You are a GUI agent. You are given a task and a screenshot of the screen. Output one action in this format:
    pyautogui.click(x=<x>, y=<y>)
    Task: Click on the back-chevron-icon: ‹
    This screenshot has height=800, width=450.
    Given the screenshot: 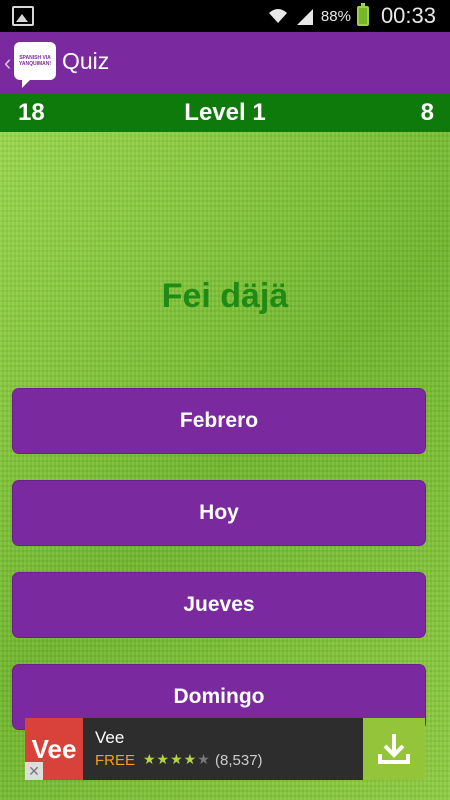 What is the action you would take?
    pyautogui.click(x=7, y=63)
    